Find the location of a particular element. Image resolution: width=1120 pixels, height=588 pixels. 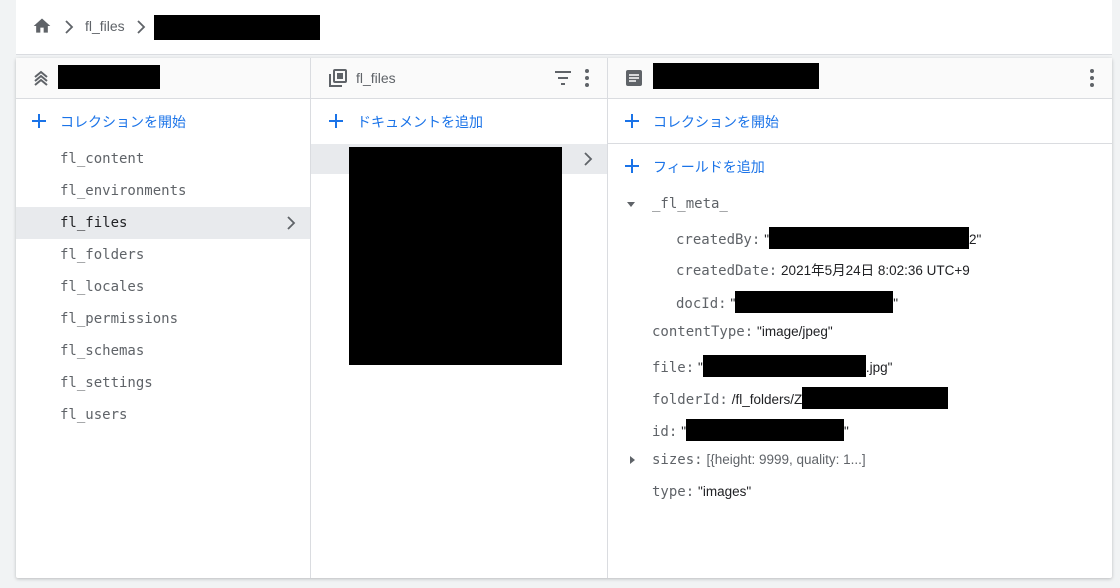

collection-item-fl-folders: fl_folders is located at coordinates (163, 255).